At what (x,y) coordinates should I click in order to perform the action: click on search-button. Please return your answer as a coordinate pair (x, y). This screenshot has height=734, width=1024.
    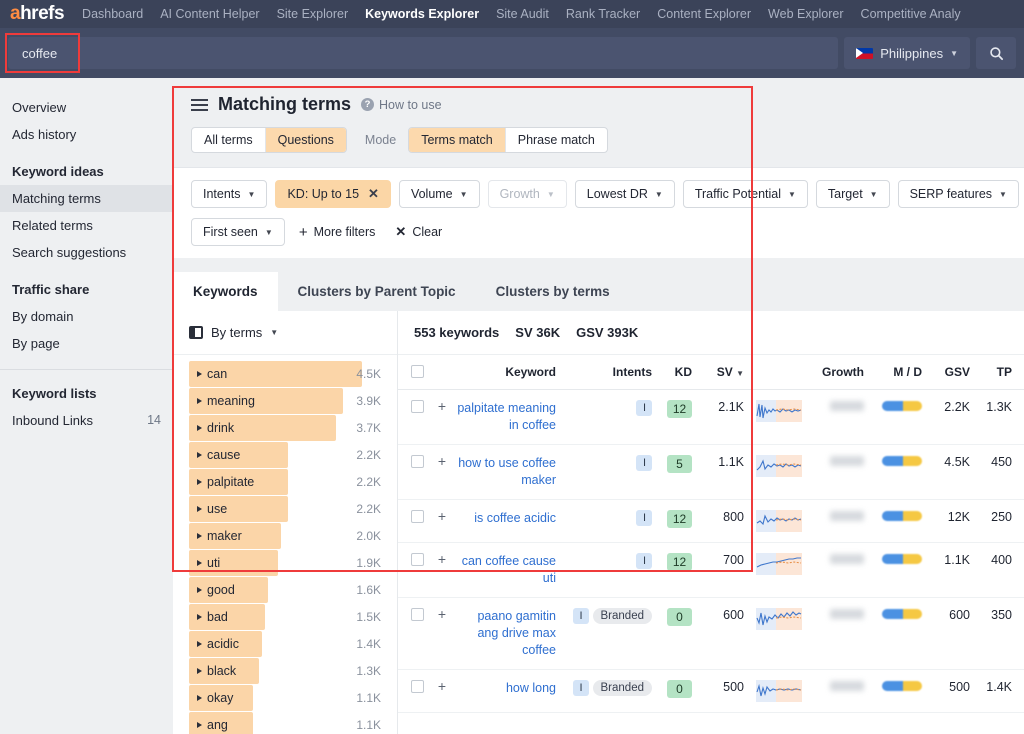
    Looking at the image, I should click on (996, 53).